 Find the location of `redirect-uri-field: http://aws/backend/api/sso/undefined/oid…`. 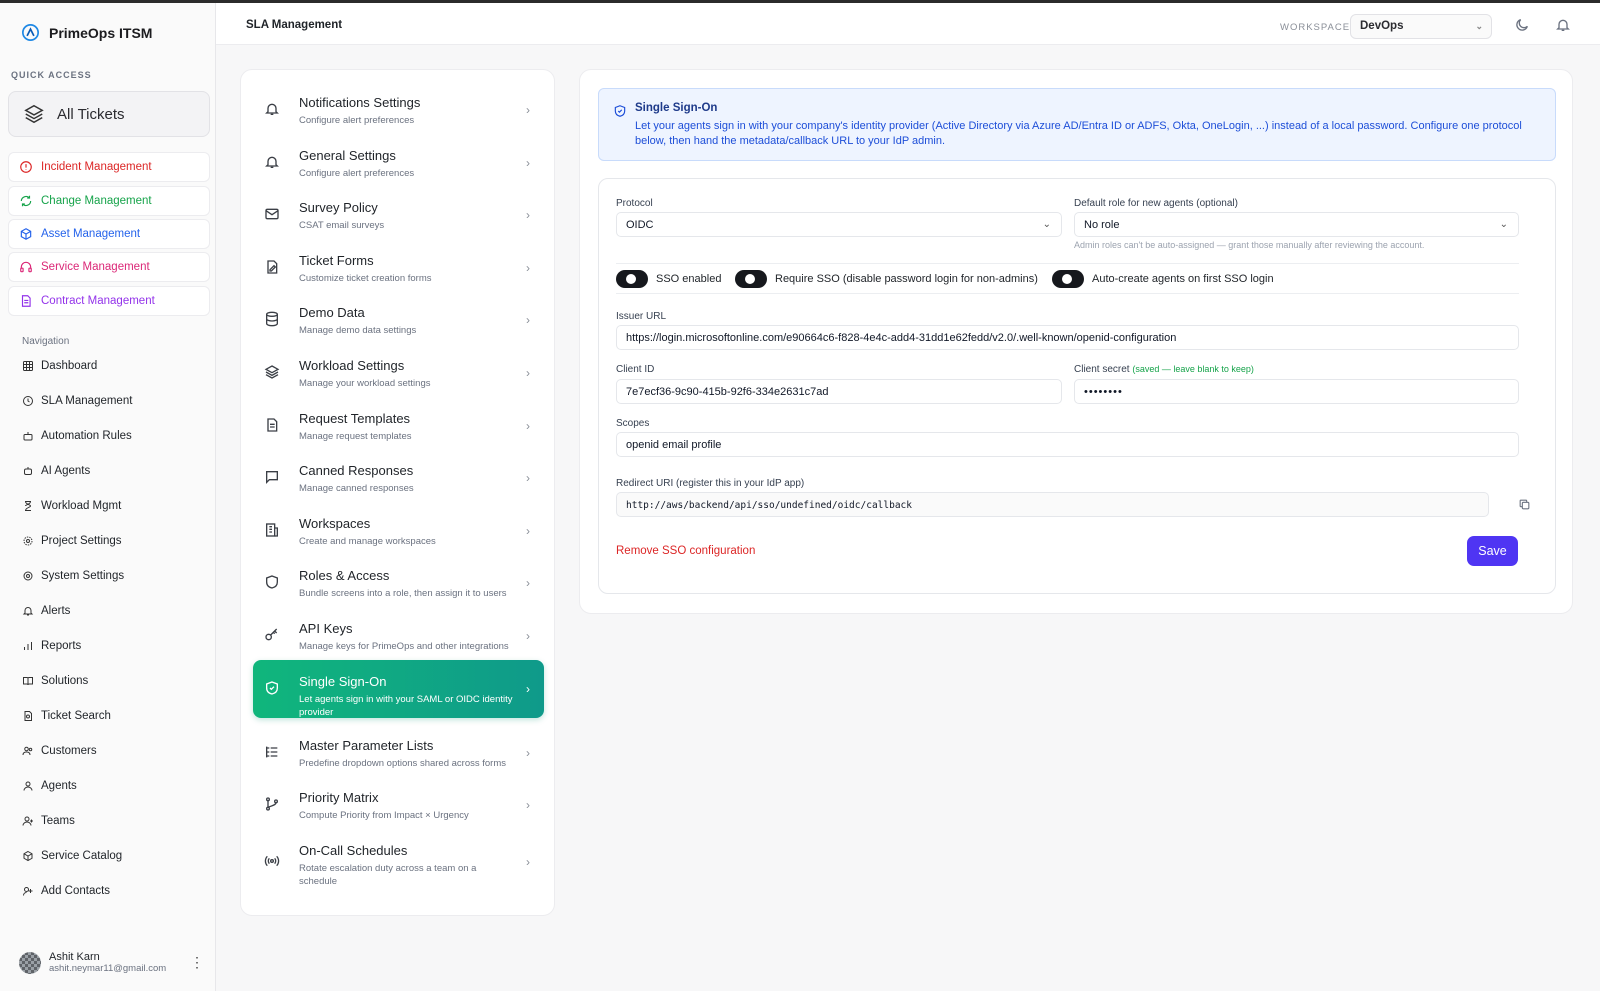

redirect-uri-field: http://aws/backend/api/sso/undefined/oid… is located at coordinates (1052, 504).